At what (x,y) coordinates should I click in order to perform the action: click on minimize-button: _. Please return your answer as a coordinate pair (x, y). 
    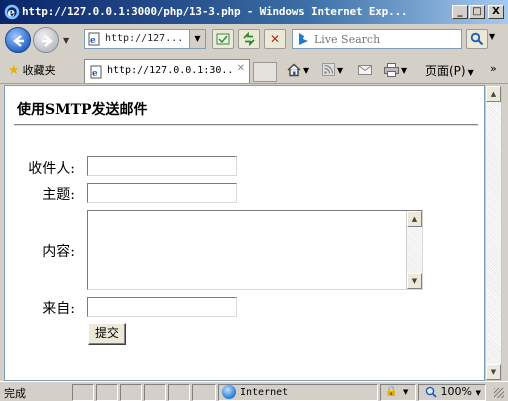
    Looking at the image, I should click on (460, 12).